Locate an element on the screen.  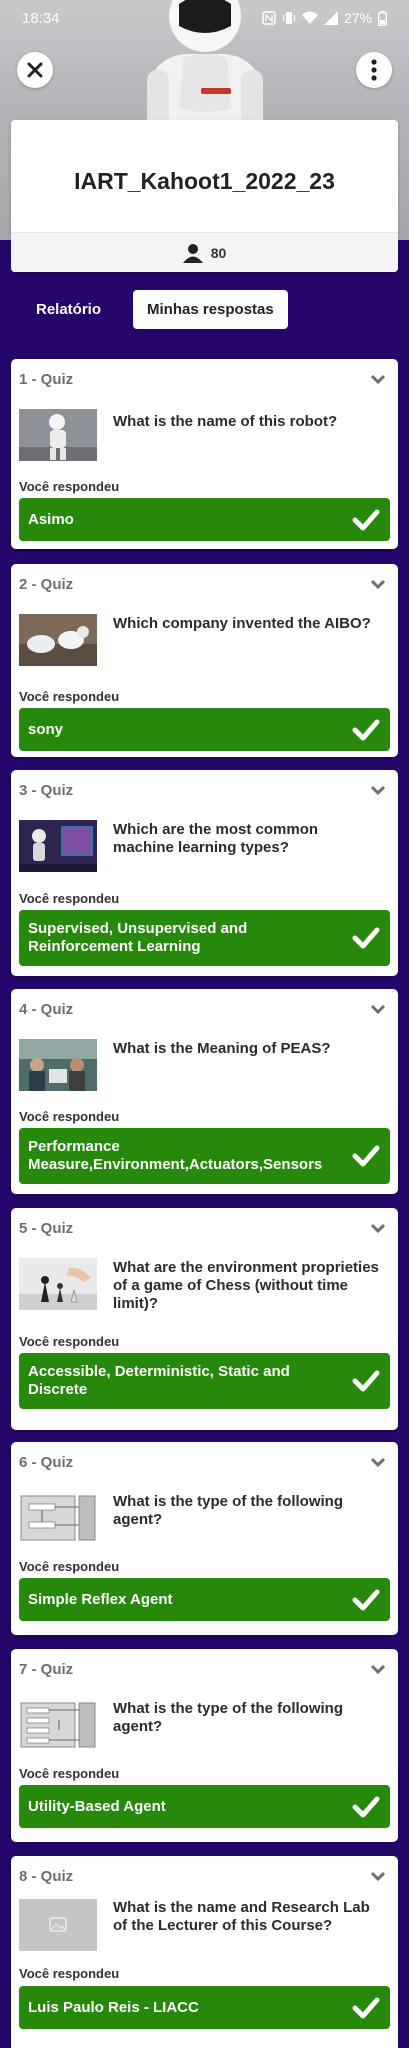
question-header: 8 - Quiz is located at coordinates (204, 1876).